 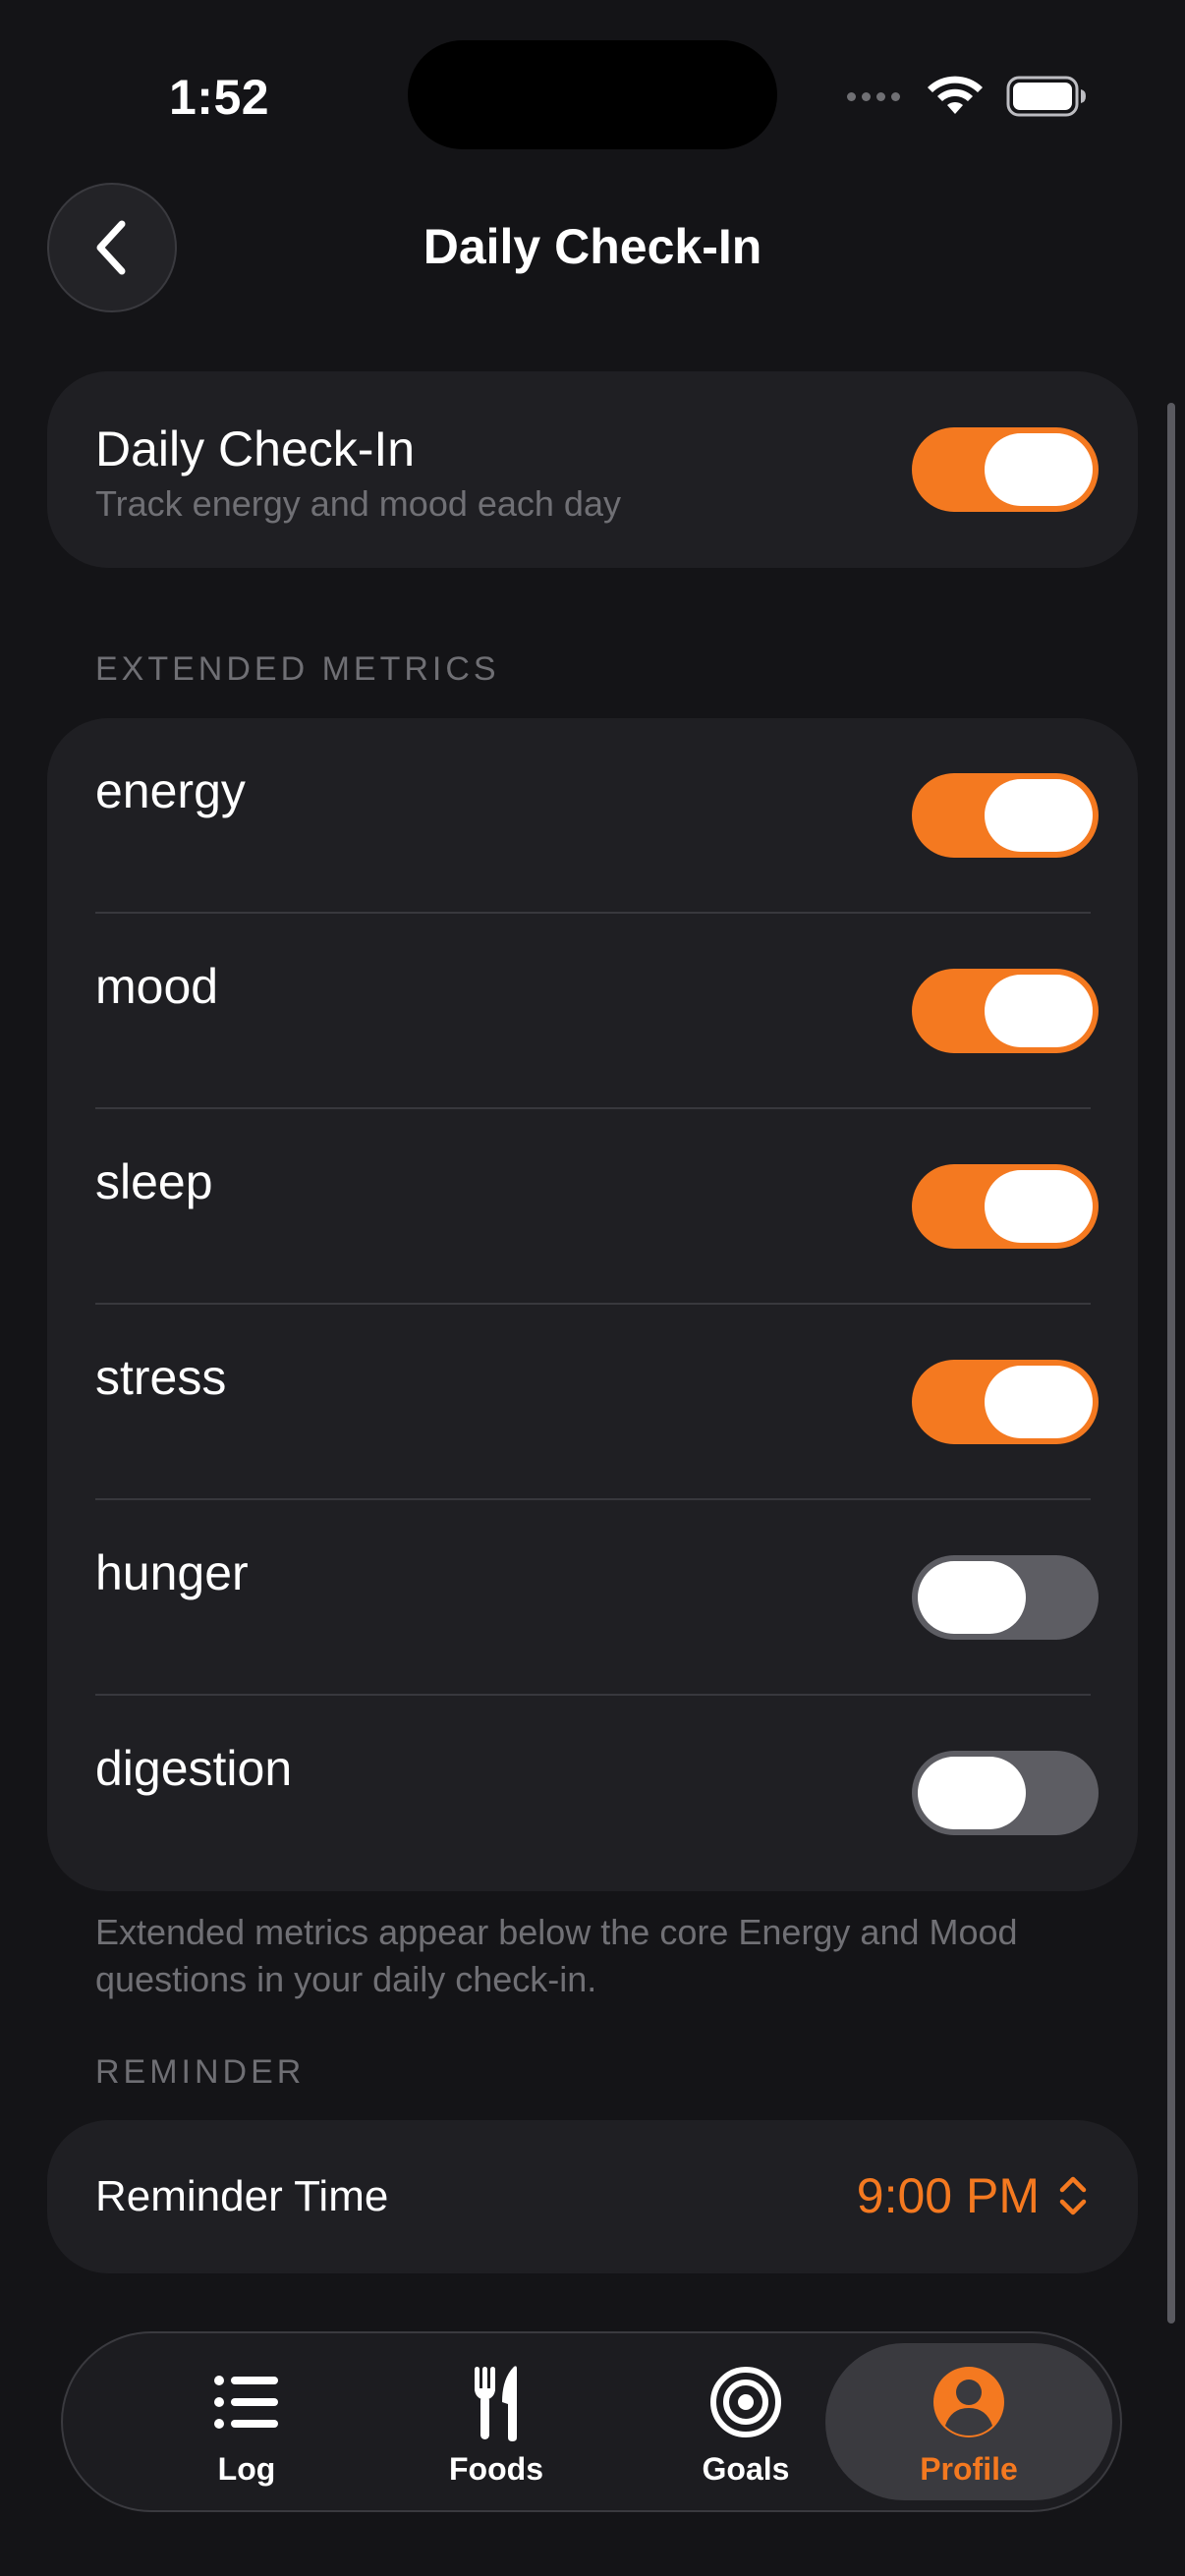 I want to click on metric-label: sleep, so click(x=154, y=1181).